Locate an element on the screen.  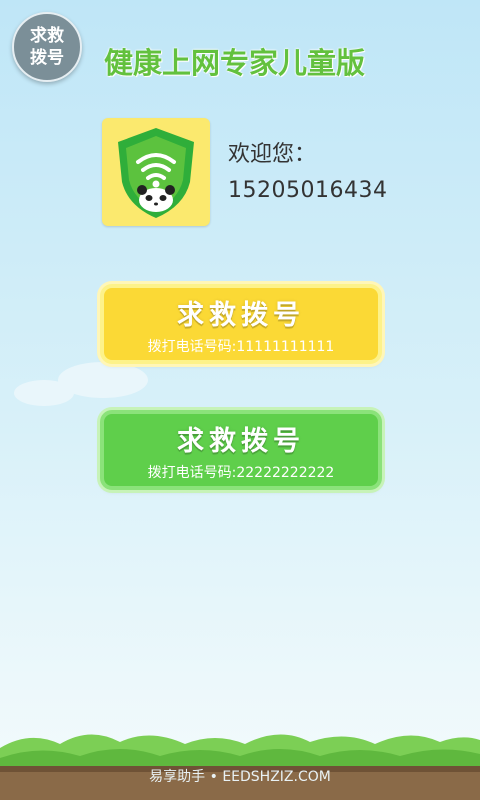
sos-call-number: 拨打电话号码:22222222222 is located at coordinates (241, 472).